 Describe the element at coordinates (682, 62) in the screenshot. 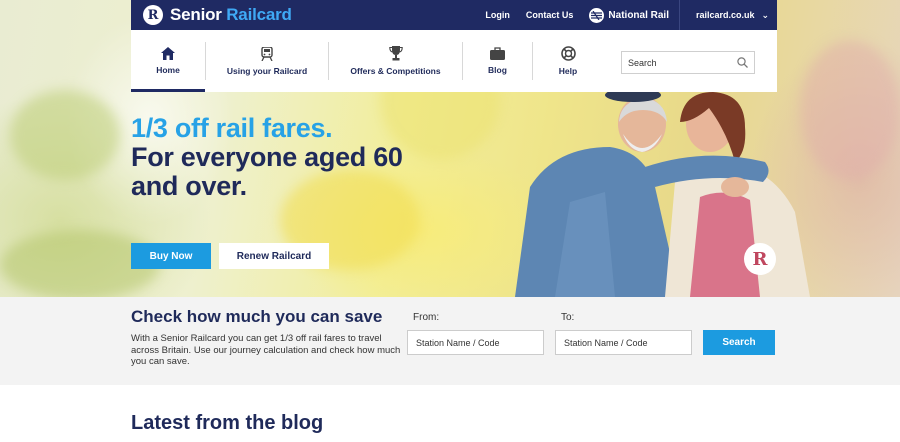

I see `search-input` at that location.